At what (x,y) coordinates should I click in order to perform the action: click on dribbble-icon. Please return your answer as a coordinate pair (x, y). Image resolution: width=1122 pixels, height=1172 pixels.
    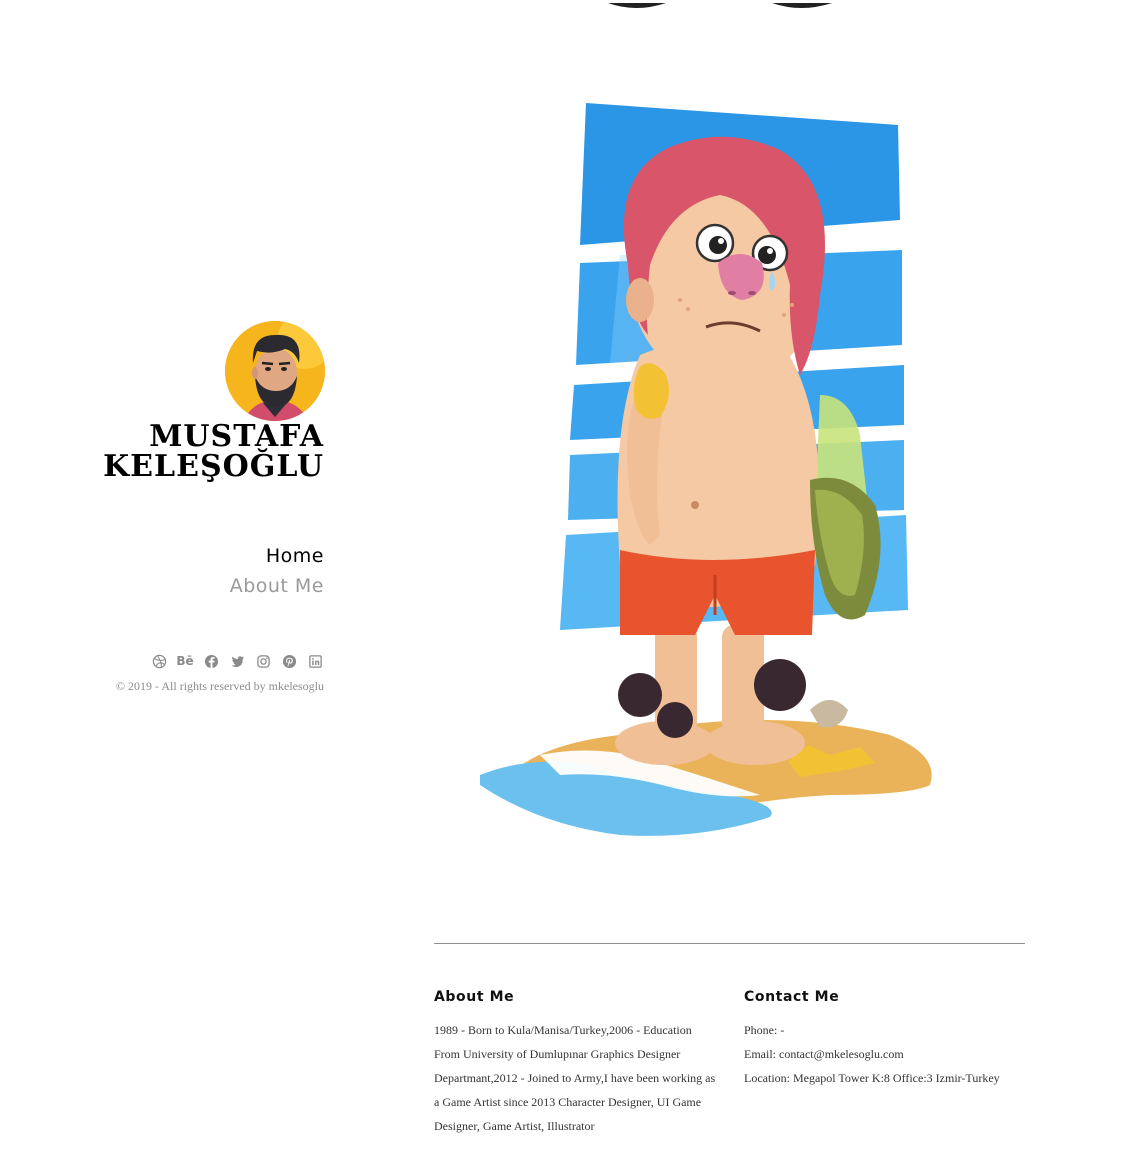
    Looking at the image, I should click on (159, 661).